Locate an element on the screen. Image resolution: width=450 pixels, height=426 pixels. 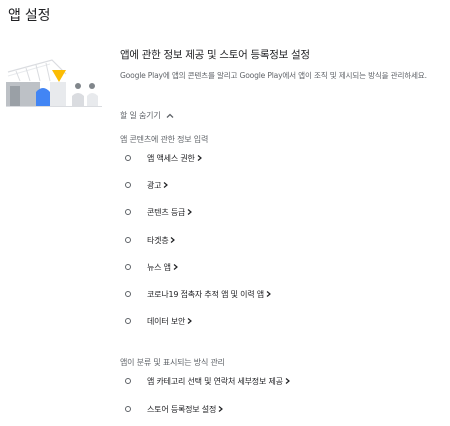
hide-tasks-toggle: 할 일 숨기기 is located at coordinates (147, 115).